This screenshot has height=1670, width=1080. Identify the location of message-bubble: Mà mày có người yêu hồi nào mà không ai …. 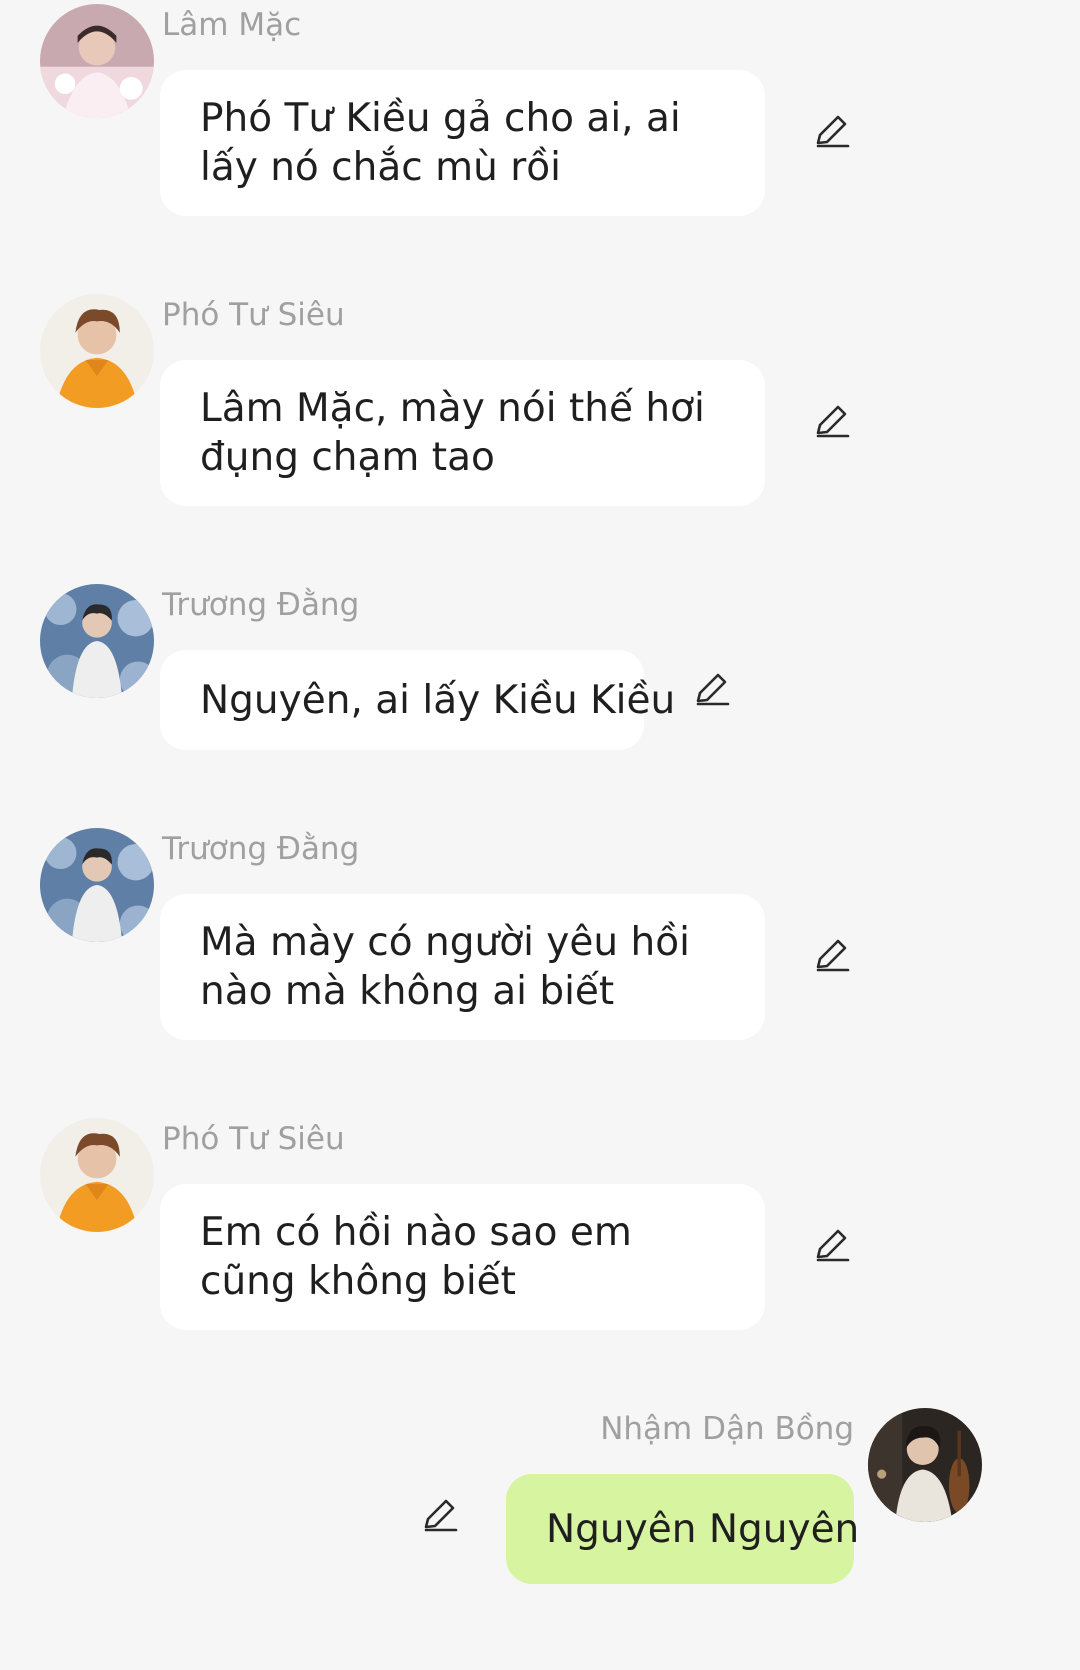
(462, 967).